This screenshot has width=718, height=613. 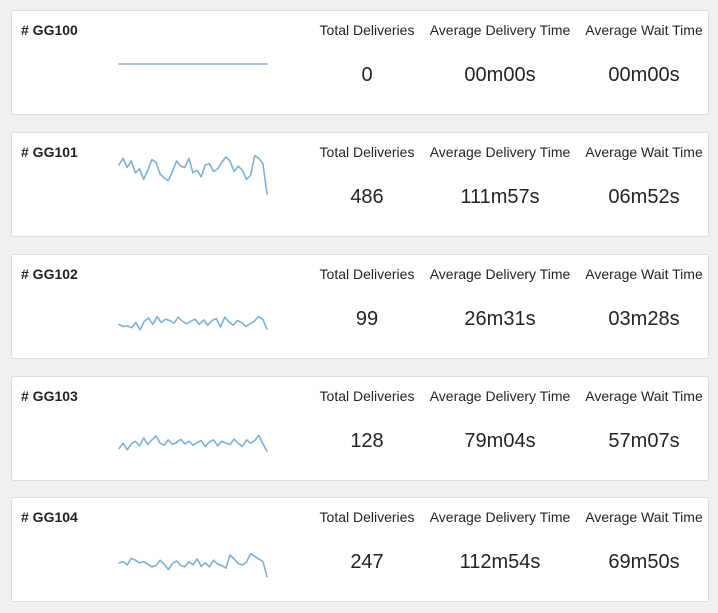 I want to click on stat-value: 128, so click(x=367, y=441).